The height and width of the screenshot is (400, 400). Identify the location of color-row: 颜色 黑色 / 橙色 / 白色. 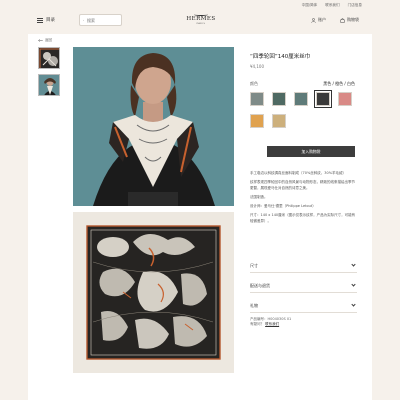
(302, 84).